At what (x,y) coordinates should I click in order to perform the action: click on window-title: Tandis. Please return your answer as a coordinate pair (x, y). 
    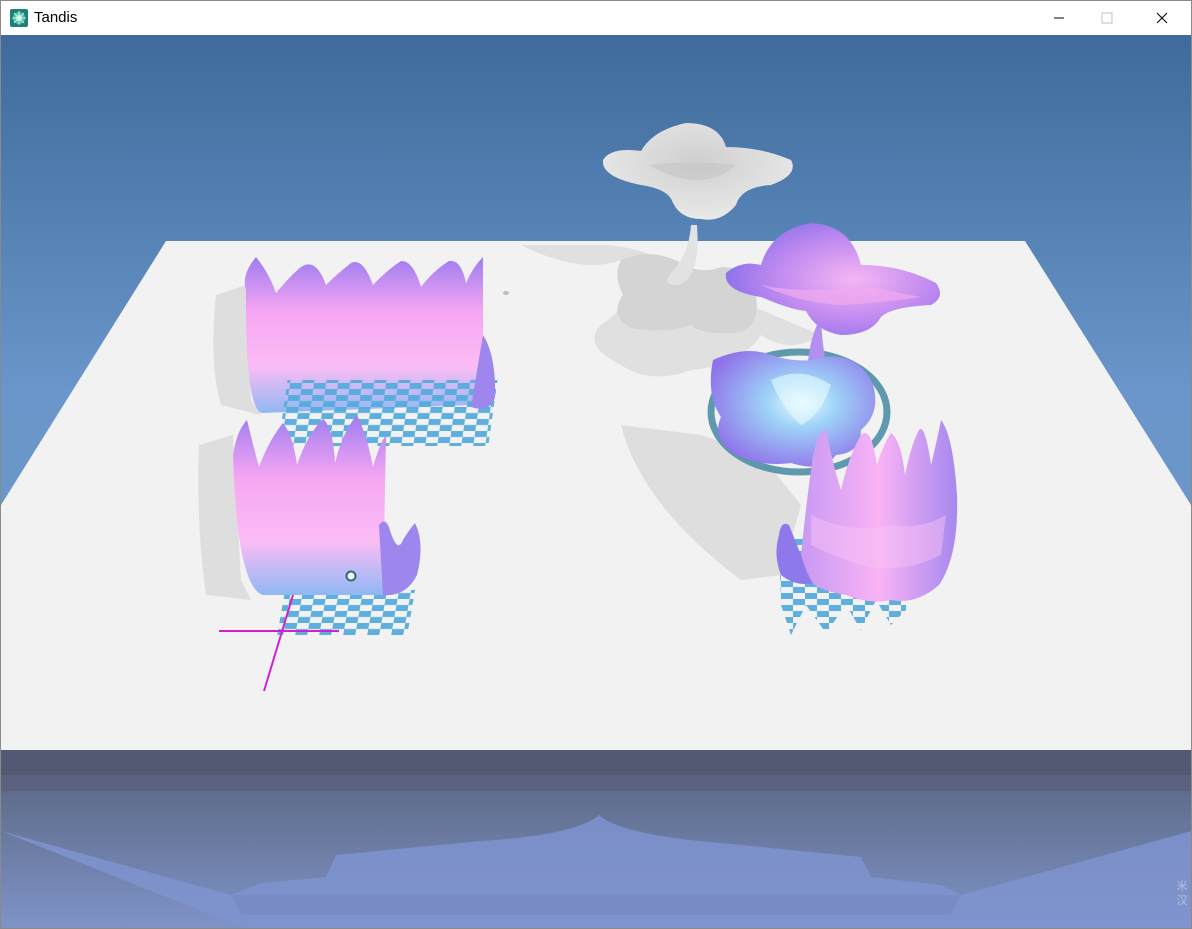
    Looking at the image, I should click on (56, 17).